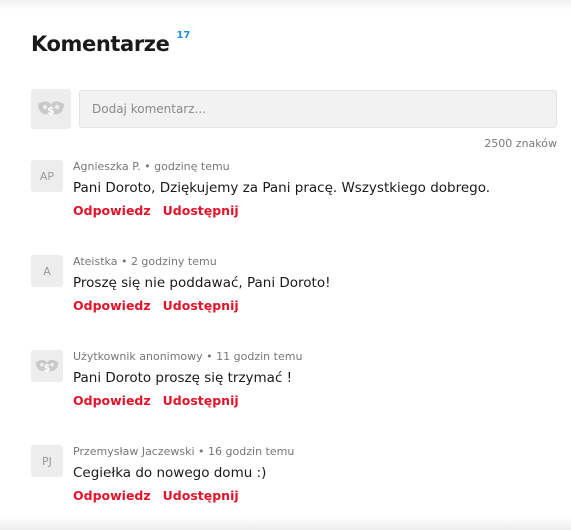  Describe the element at coordinates (151, 166) in the screenshot. I see `comment-meta: Agnieszka P. • godzinę temu` at that location.